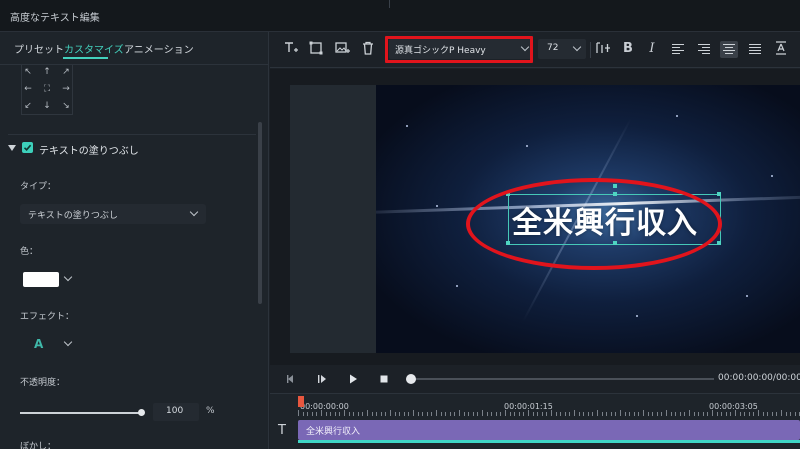 This screenshot has height=449, width=800. Describe the element at coordinates (47, 72) in the screenshot. I see `arrow-up-icon: ↑` at that location.